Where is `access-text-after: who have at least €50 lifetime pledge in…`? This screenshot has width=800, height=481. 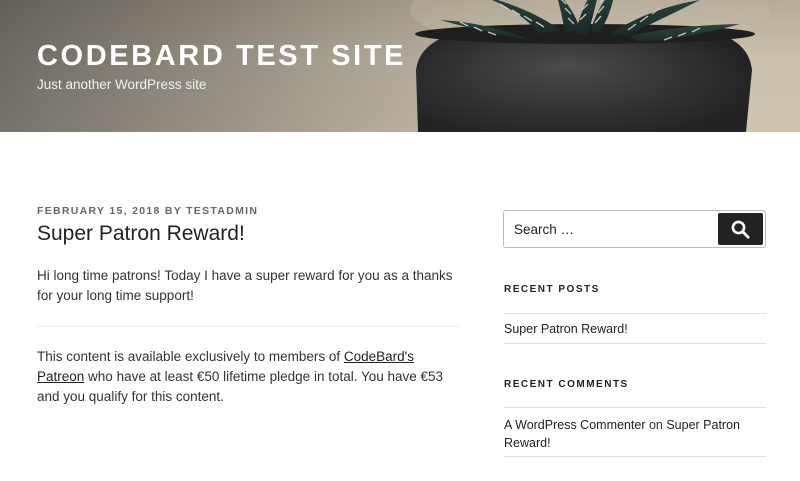
access-text-after: who have at least €50 lifetime pledge in… is located at coordinates (240, 386).